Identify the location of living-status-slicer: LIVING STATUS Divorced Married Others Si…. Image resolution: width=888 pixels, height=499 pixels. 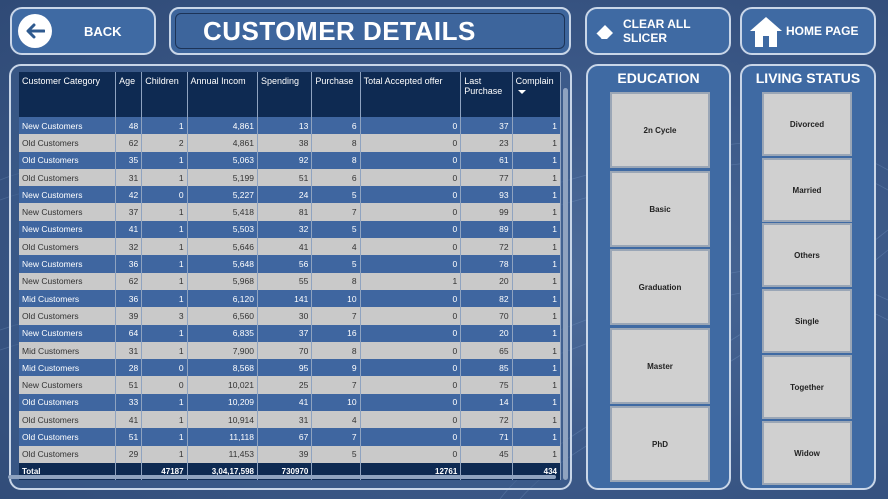
(808, 277).